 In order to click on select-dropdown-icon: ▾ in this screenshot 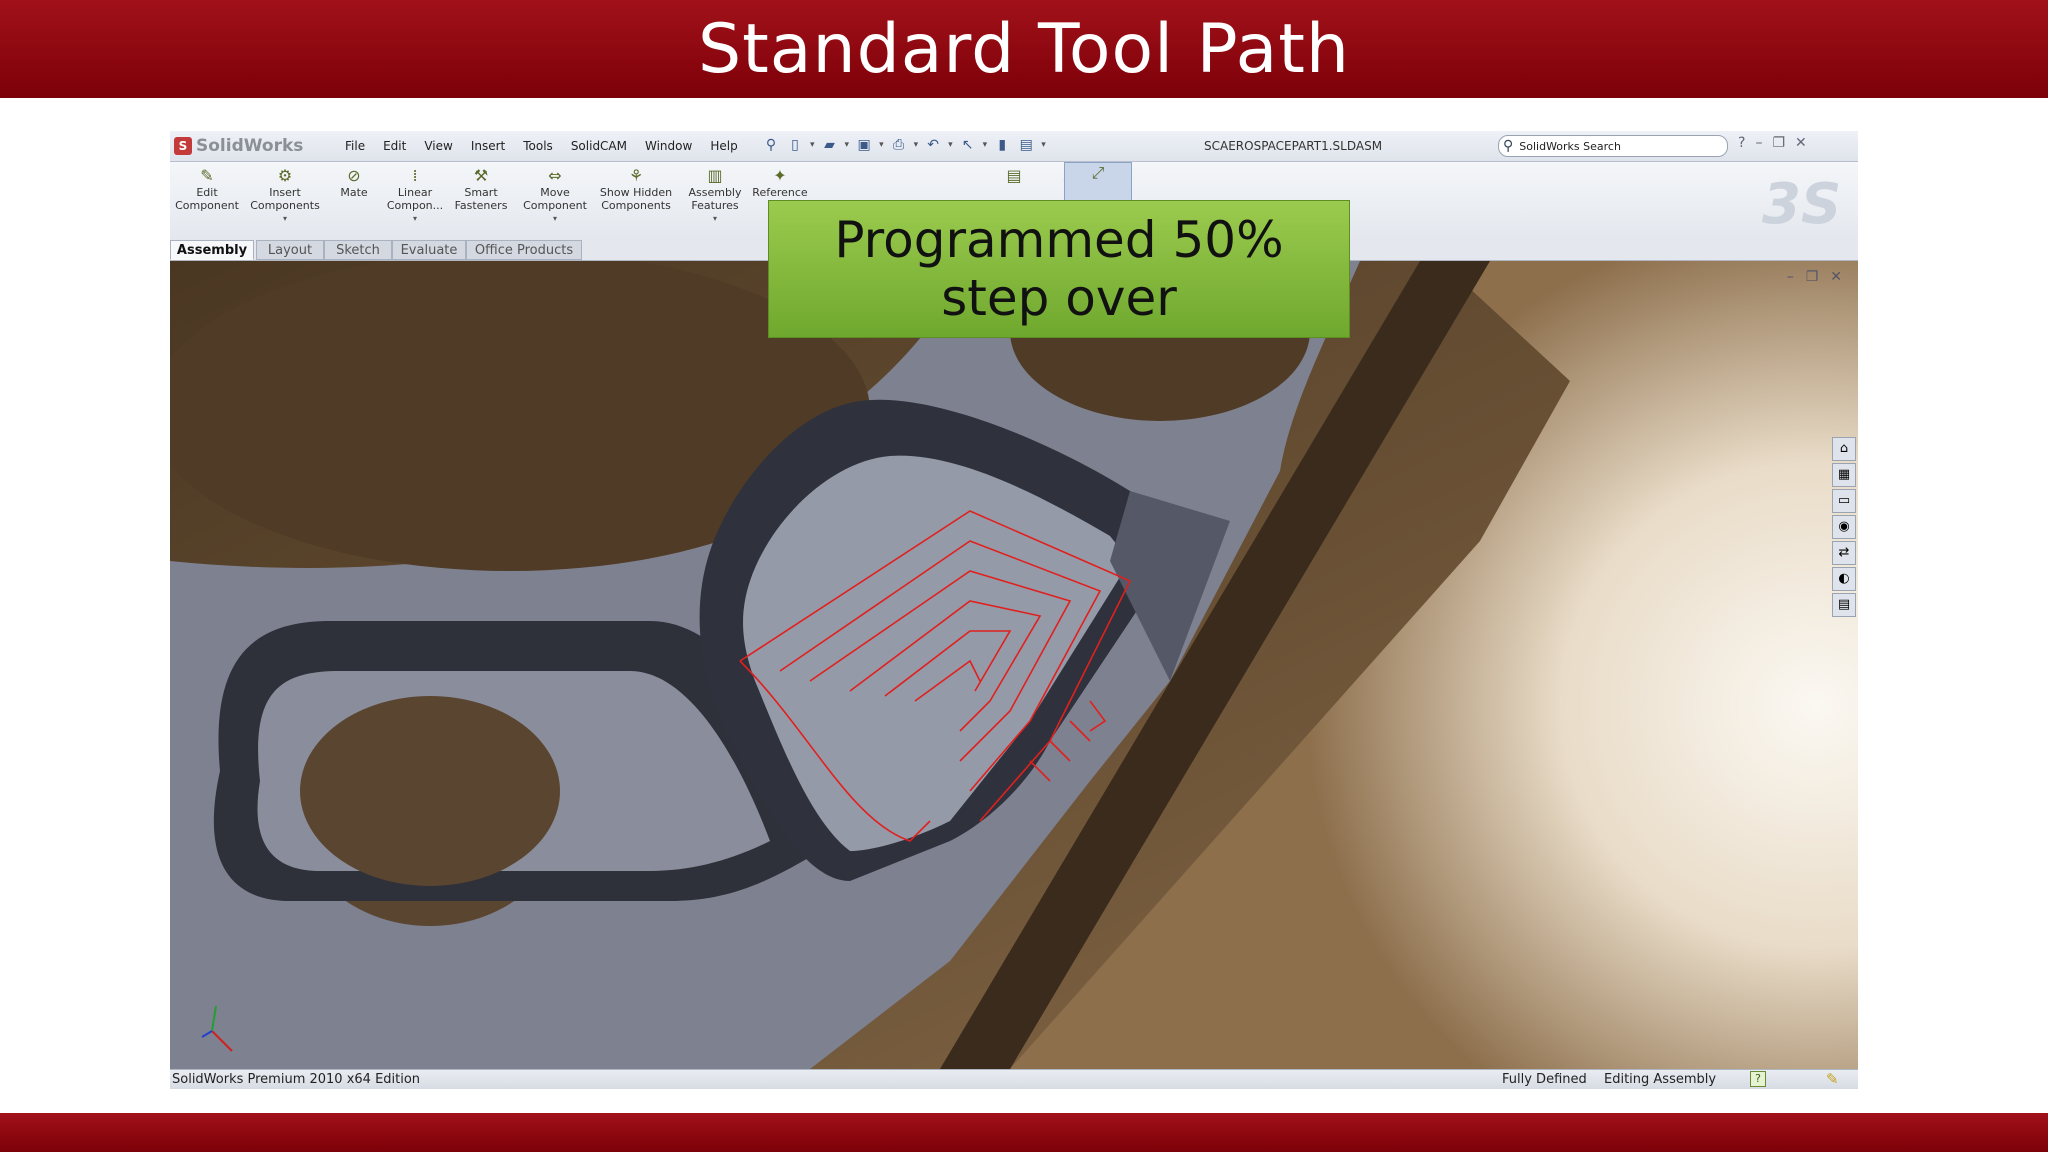, I will do `click(985, 145)`.